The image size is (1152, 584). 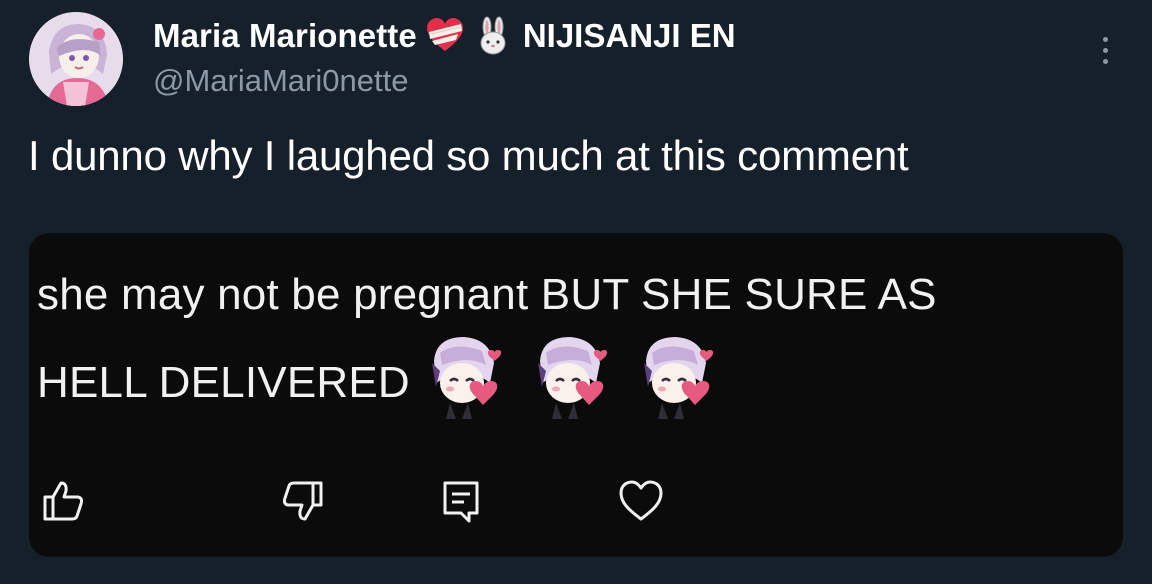 I want to click on heart-icon, so click(x=641, y=500).